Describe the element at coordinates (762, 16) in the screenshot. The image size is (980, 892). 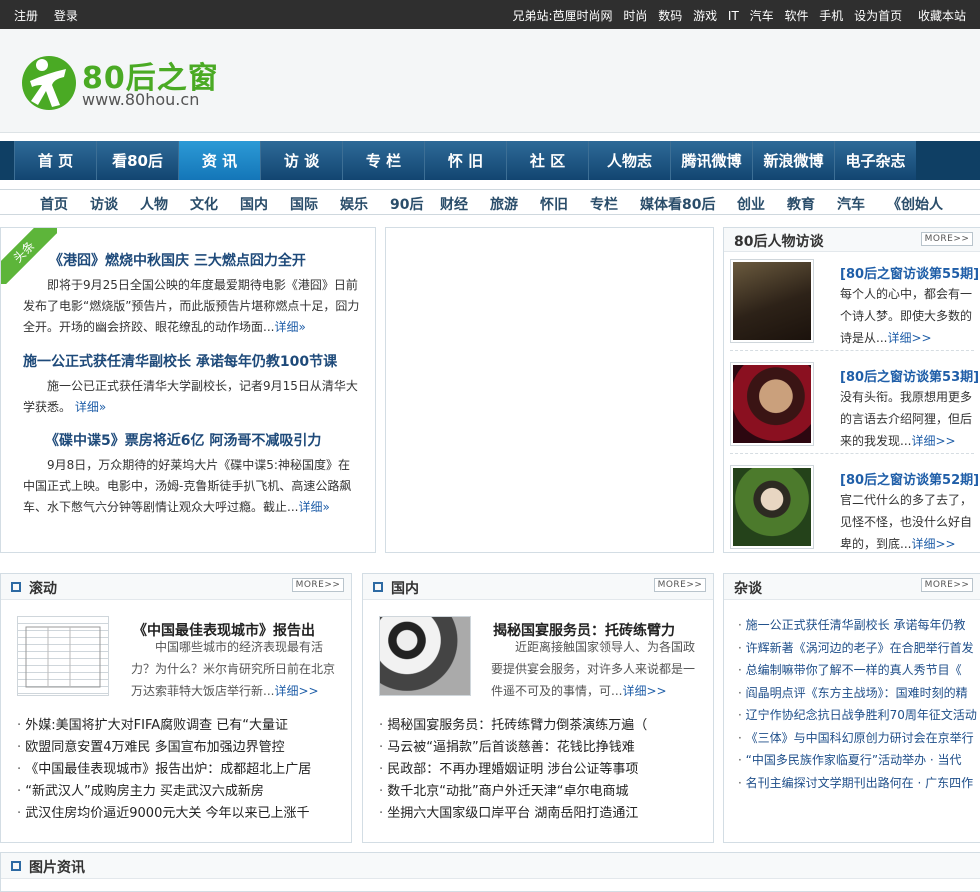
I see `brother-link: 汽车` at that location.